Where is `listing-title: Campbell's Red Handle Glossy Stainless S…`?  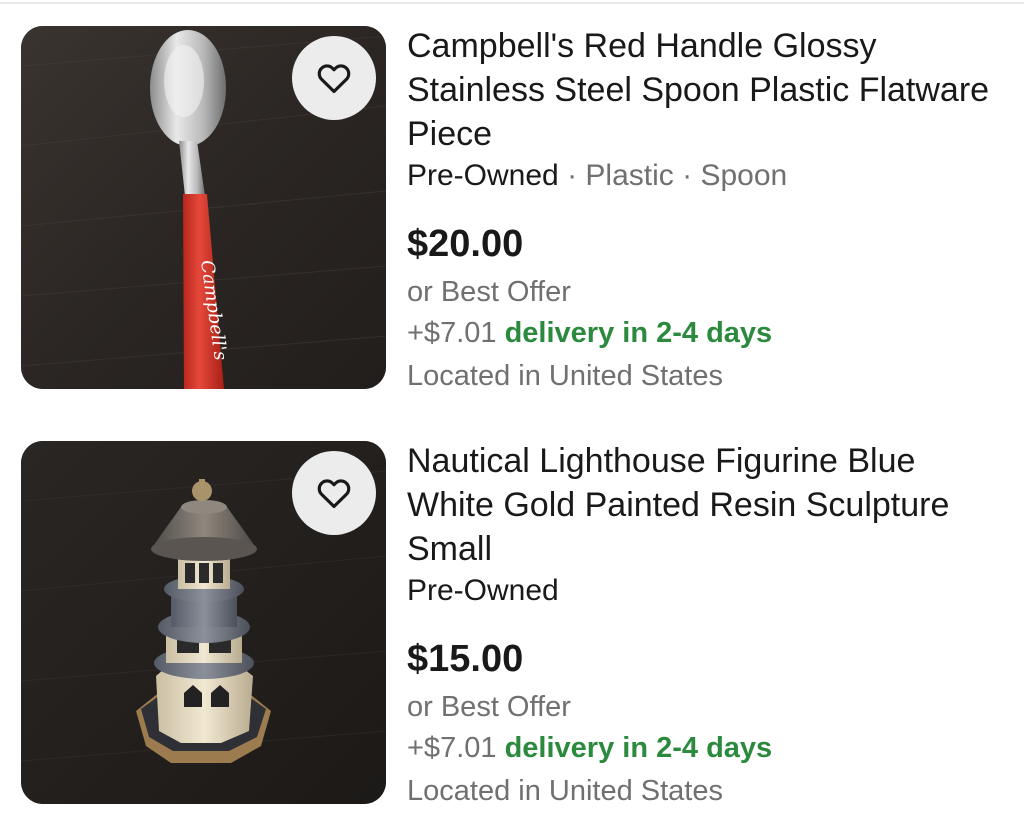
listing-title: Campbell's Red Handle Glossy Stainless S… is located at coordinates (707, 90).